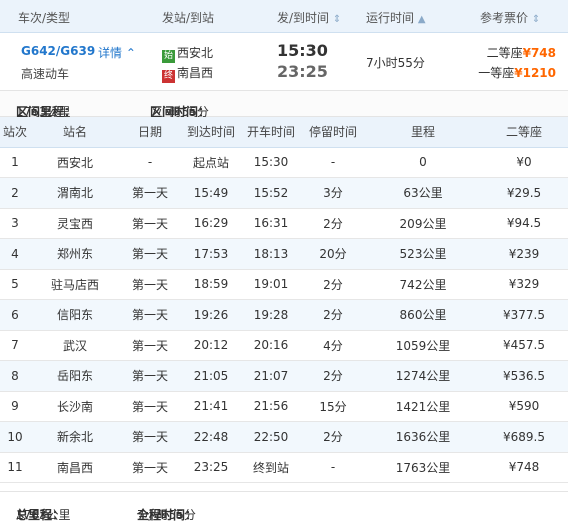  What do you see at coordinates (271, 406) in the screenshot?
I see `depart-time-cell: 21:56` at bounding box center [271, 406].